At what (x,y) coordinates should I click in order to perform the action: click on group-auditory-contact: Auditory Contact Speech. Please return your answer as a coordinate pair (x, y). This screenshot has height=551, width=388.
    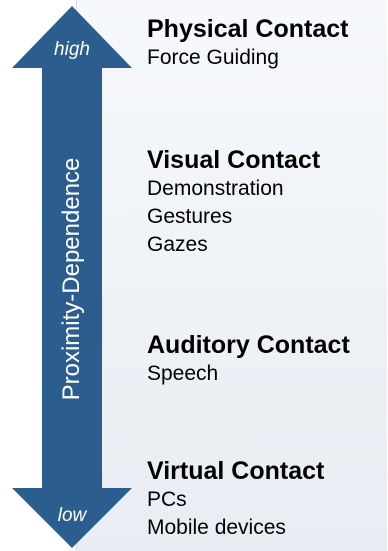
    Looking at the image, I should click on (248, 359).